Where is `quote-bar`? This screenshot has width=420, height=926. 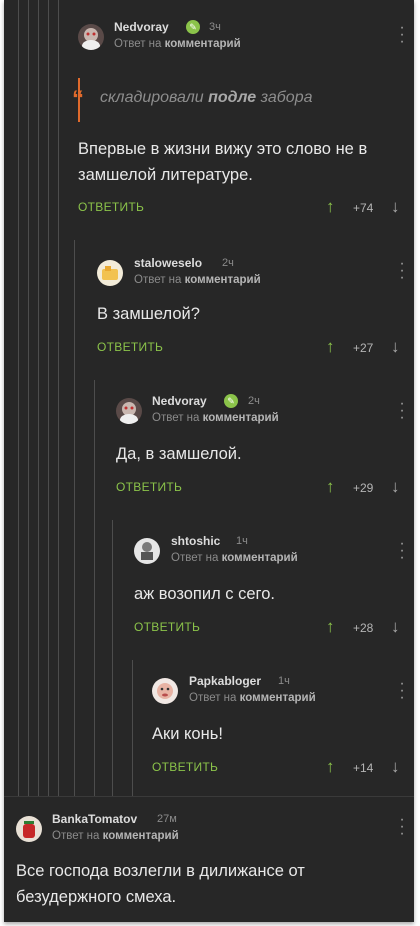
quote-bar is located at coordinates (79, 100).